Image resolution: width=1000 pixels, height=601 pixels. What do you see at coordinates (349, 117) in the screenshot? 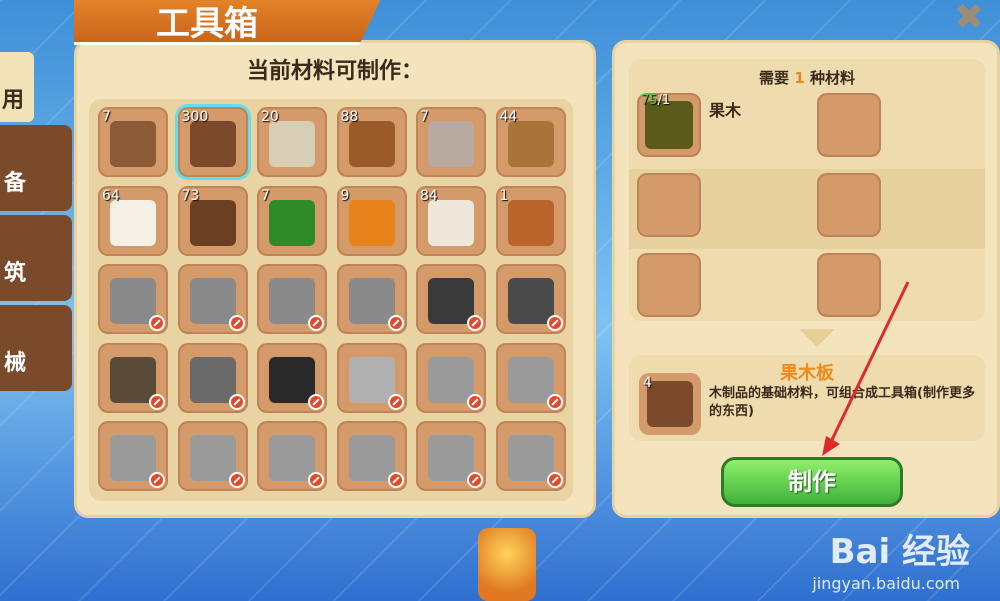
I see `item-count: 88` at bounding box center [349, 117].